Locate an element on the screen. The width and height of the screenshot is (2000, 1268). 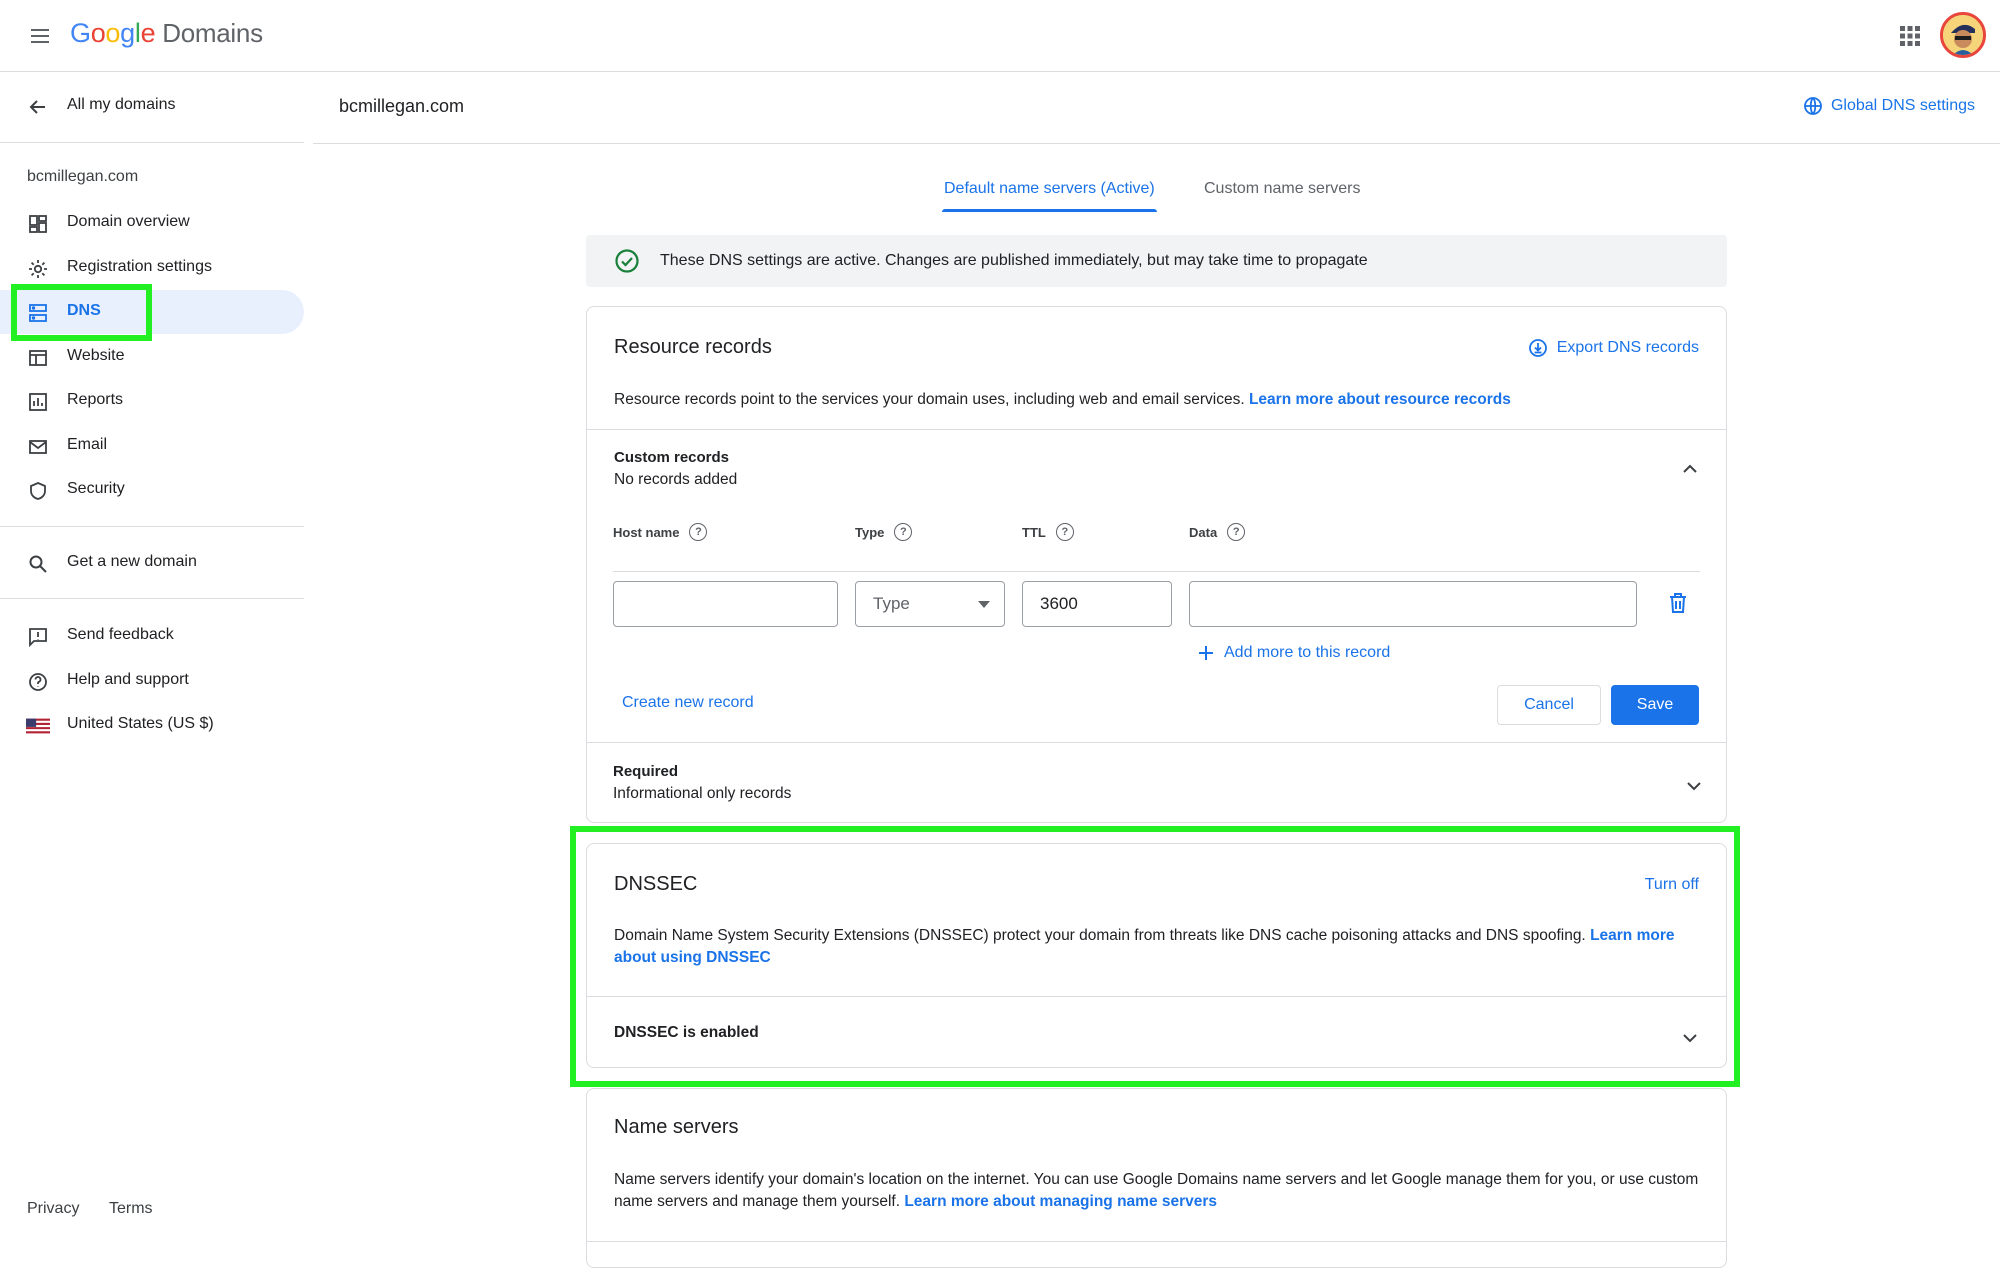
sidebar-item-email: Email is located at coordinates (152, 446).